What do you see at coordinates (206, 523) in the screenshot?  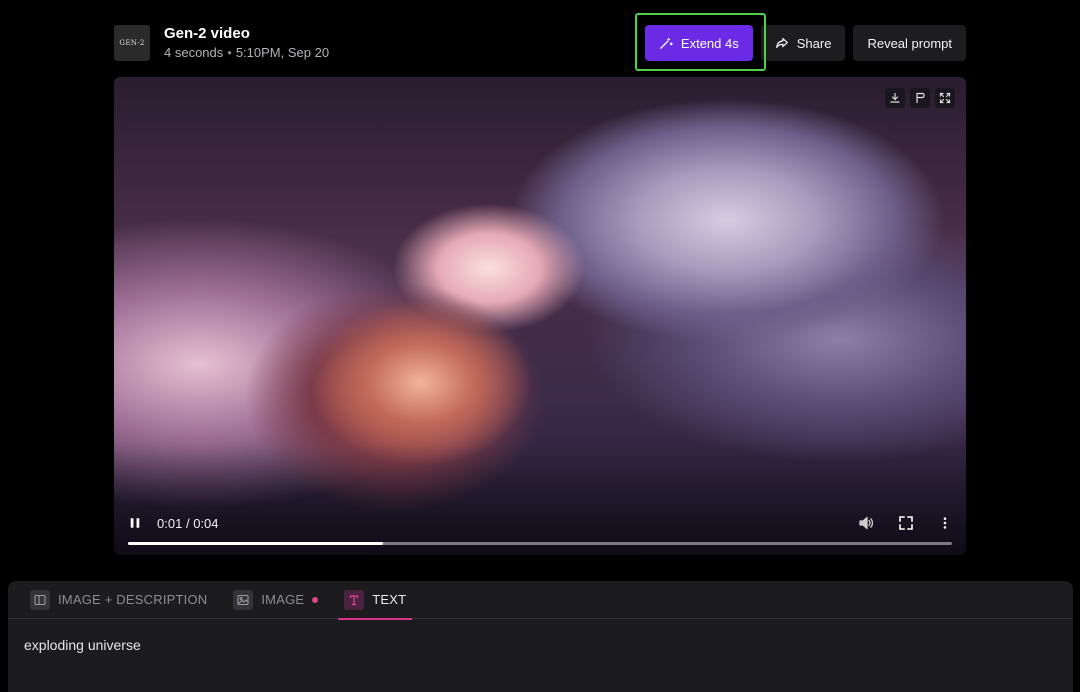 I see `total-time: 0:04` at bounding box center [206, 523].